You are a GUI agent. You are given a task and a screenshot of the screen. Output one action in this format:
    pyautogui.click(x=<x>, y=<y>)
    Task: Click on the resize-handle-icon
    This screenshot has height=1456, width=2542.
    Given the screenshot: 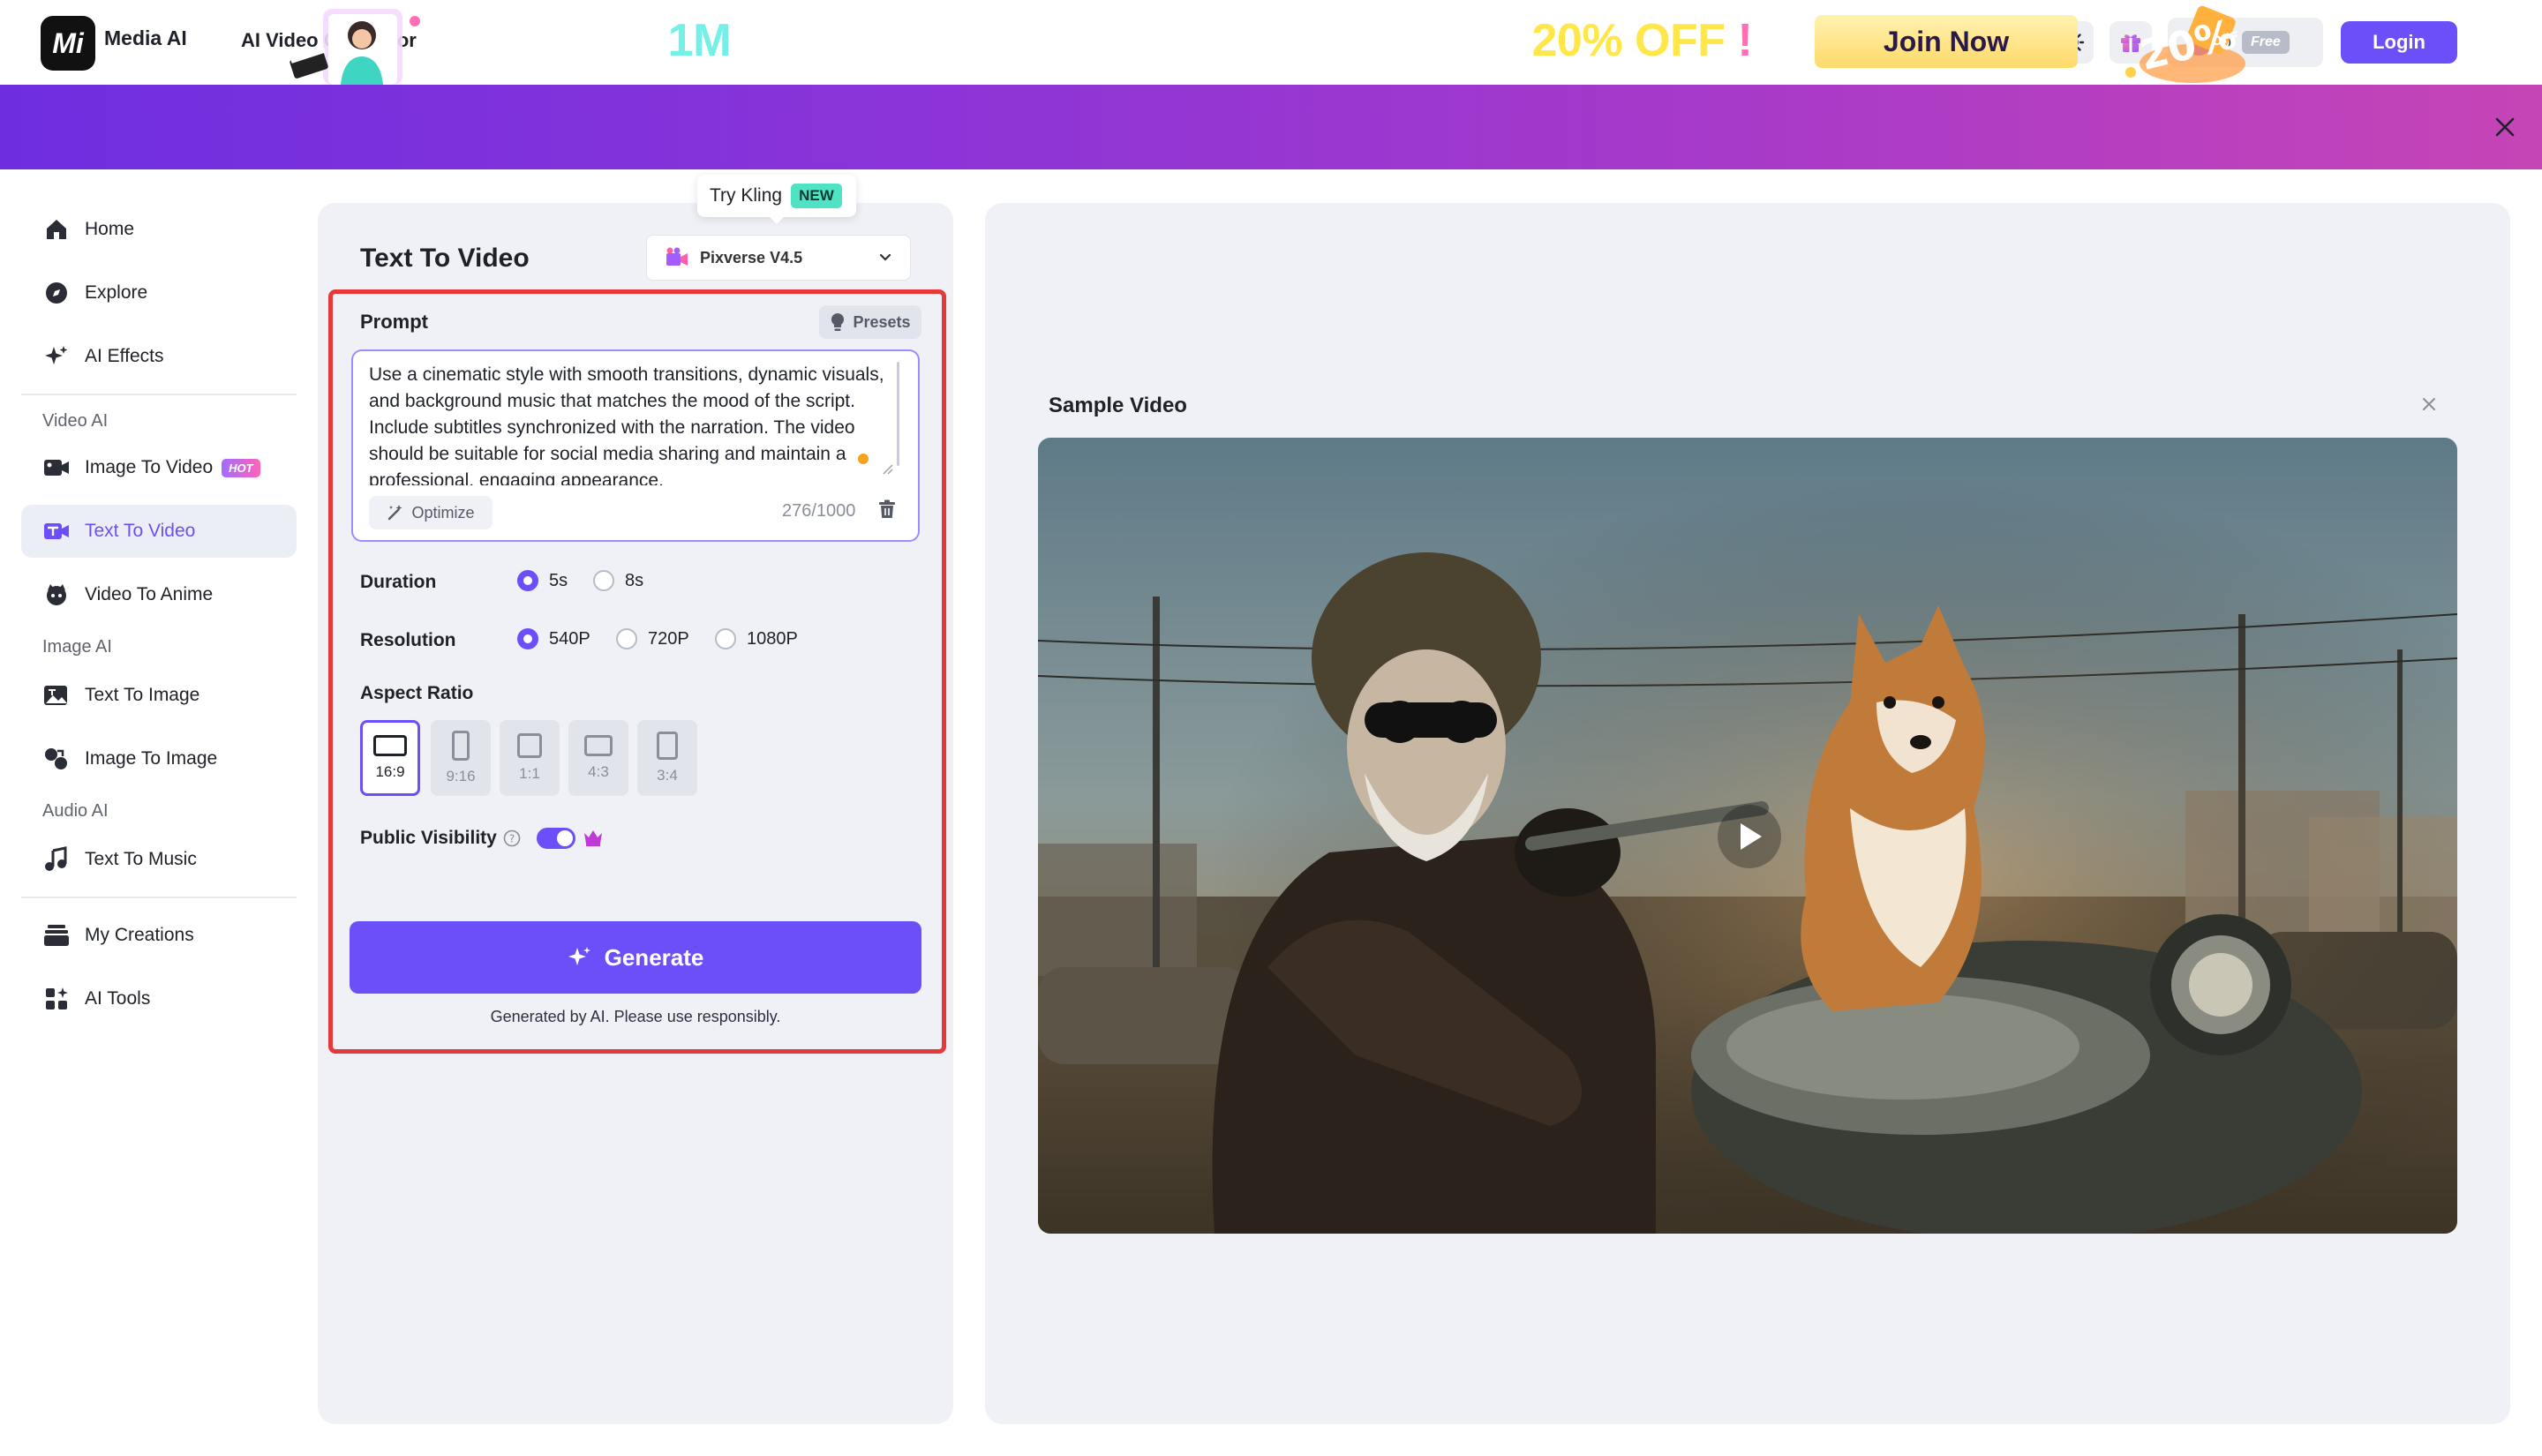 What is the action you would take?
    pyautogui.click(x=887, y=468)
    